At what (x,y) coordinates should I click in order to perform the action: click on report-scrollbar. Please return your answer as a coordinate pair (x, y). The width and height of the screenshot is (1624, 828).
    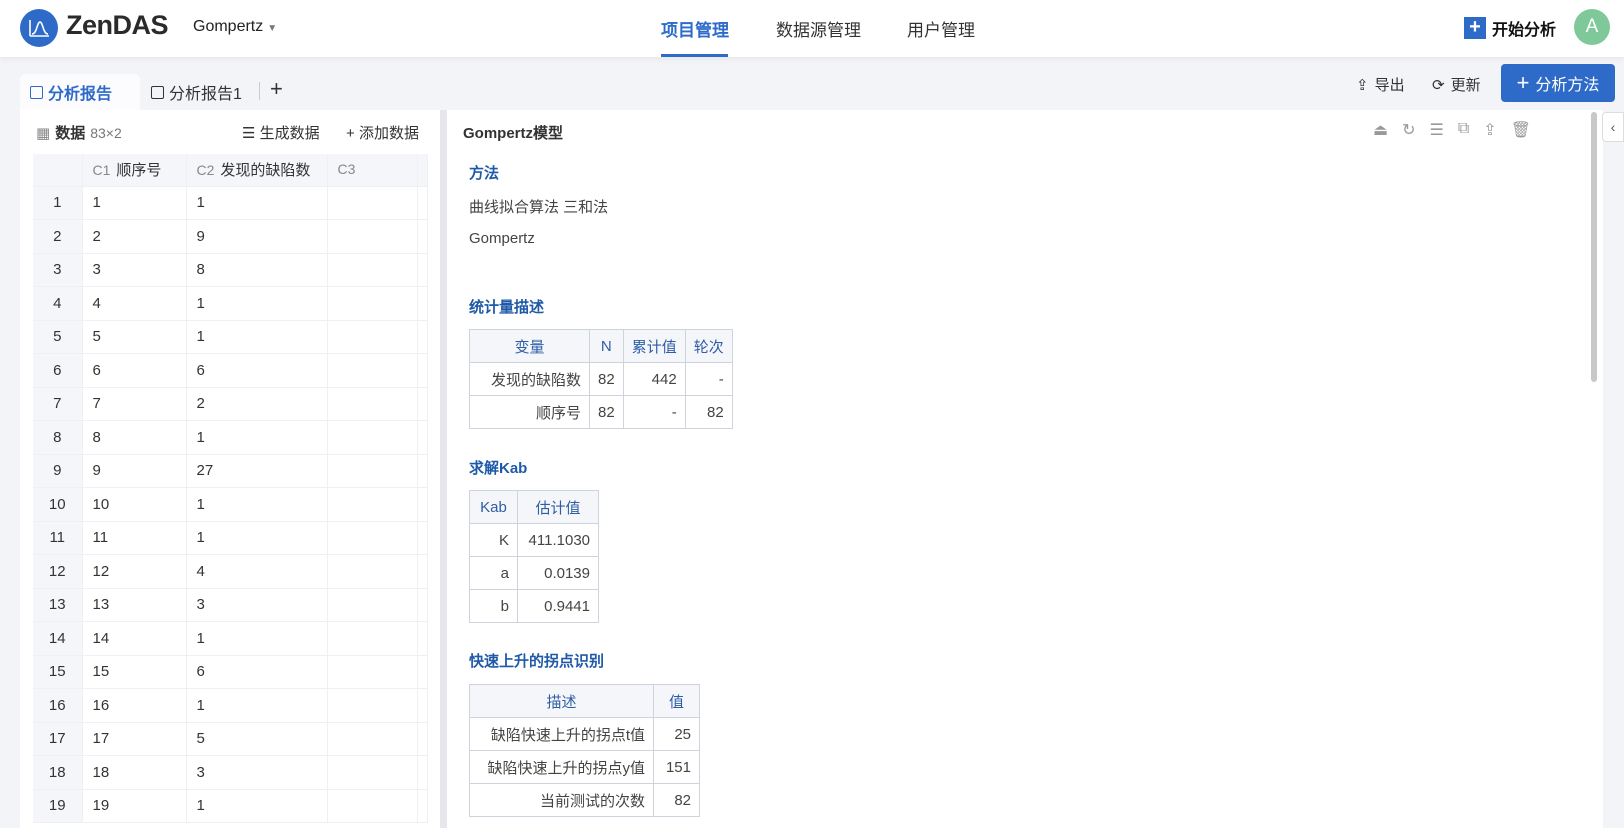
    Looking at the image, I should click on (1594, 247).